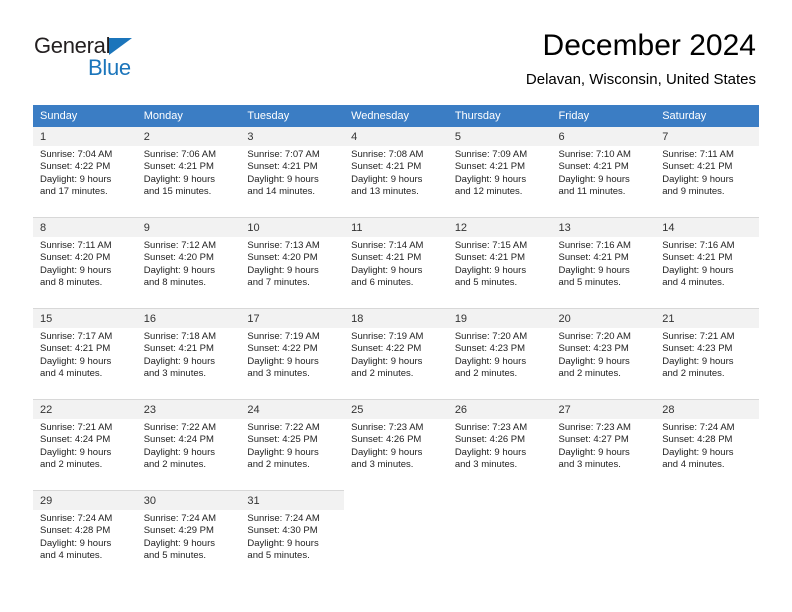 This screenshot has height=612, width=792. Describe the element at coordinates (292, 500) in the screenshot. I see `day-number: 31` at that location.